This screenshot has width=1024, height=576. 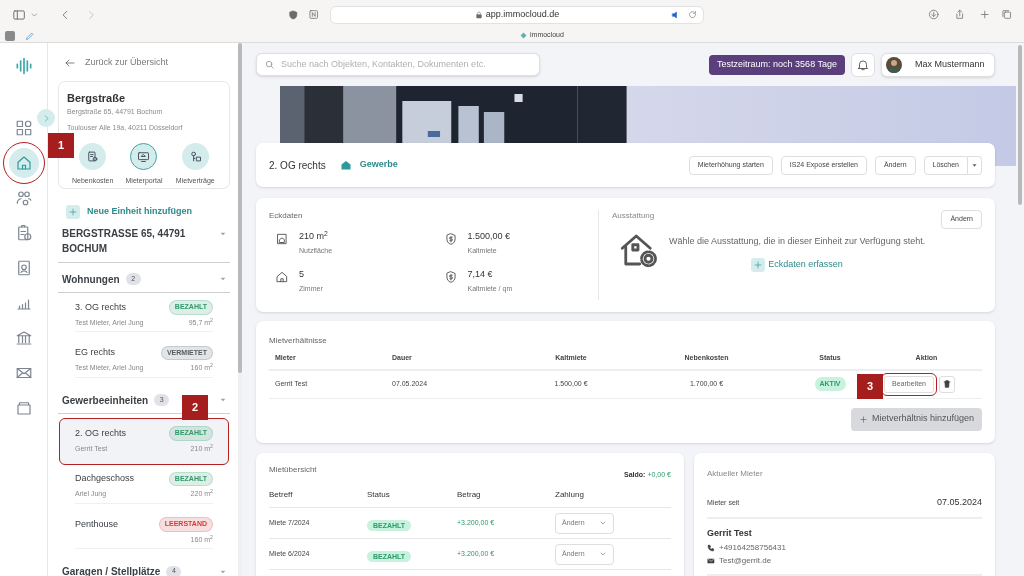 What do you see at coordinates (10, 35) in the screenshot?
I see `bookmark-icon` at bounding box center [10, 35].